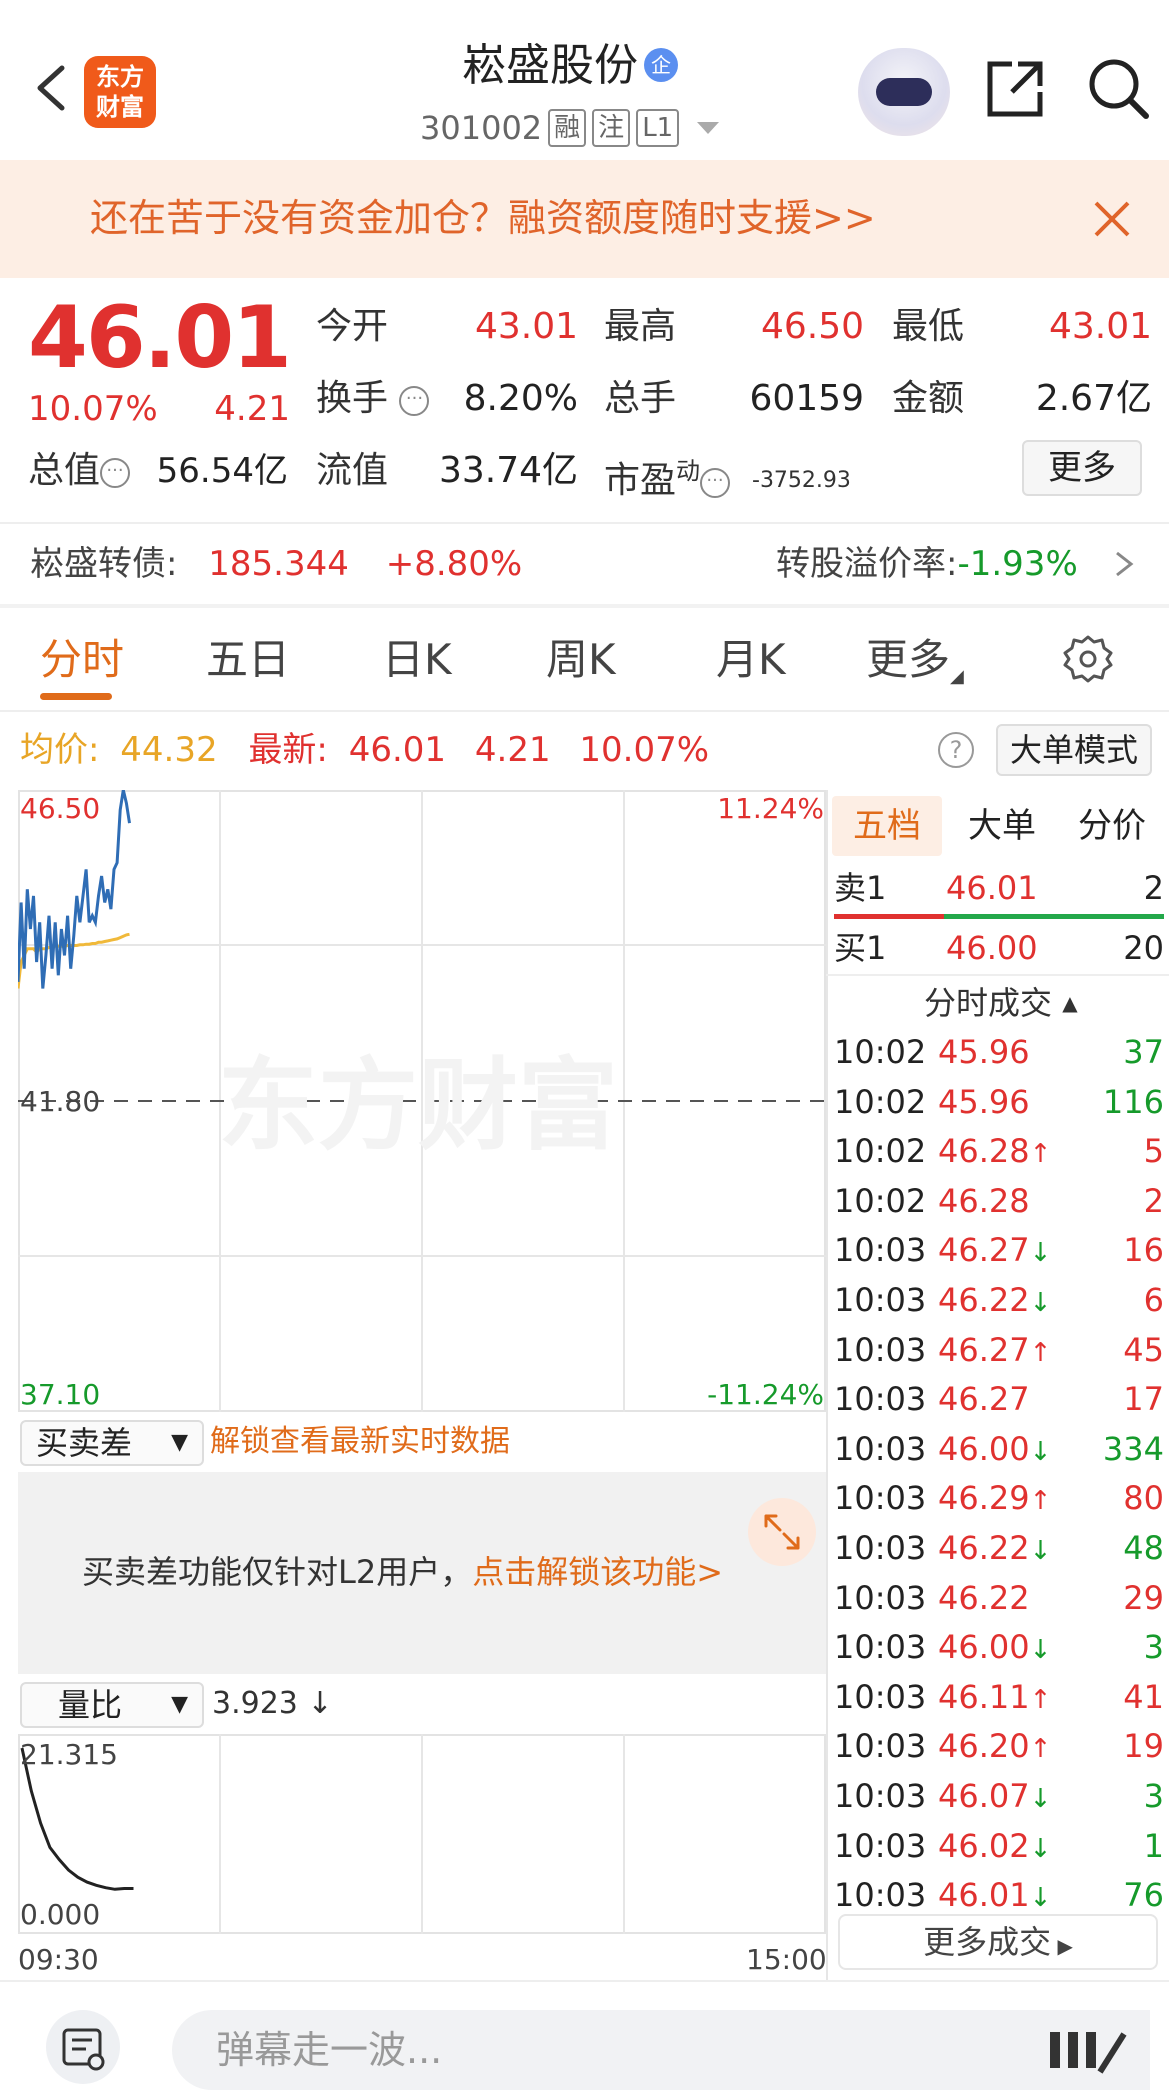 This screenshot has height=2094, width=1169. What do you see at coordinates (999, 948) in the screenshot?
I see `bid-level-1: 买1 46.00 20` at bounding box center [999, 948].